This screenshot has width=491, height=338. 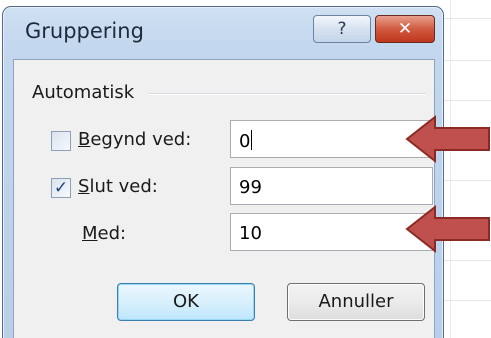 What do you see at coordinates (186, 302) in the screenshot?
I see `ok-button: OK` at bounding box center [186, 302].